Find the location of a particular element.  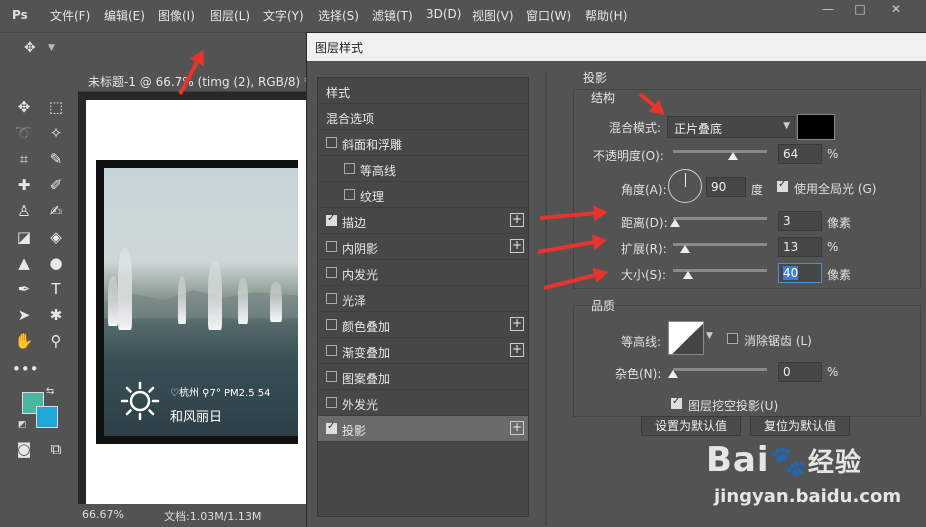

zoom-level: 66.67% is located at coordinates (103, 514).